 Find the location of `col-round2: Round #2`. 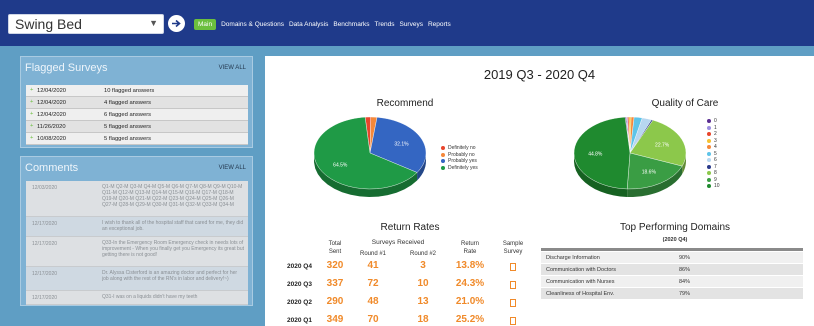

col-round2: Round #2 is located at coordinates (423, 254).